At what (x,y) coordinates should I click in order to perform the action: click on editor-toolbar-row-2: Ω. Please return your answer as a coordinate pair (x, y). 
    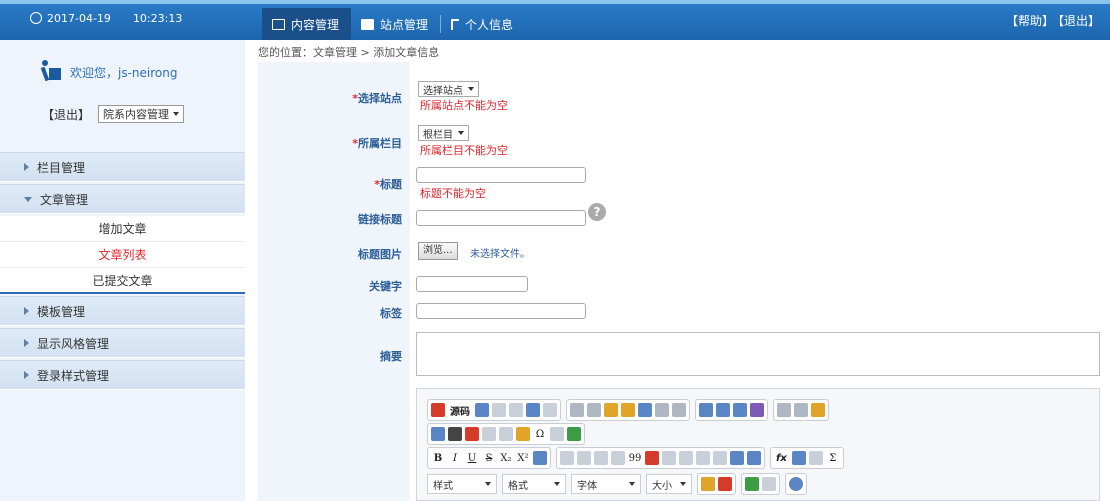
    Looking at the image, I should click on (508, 434).